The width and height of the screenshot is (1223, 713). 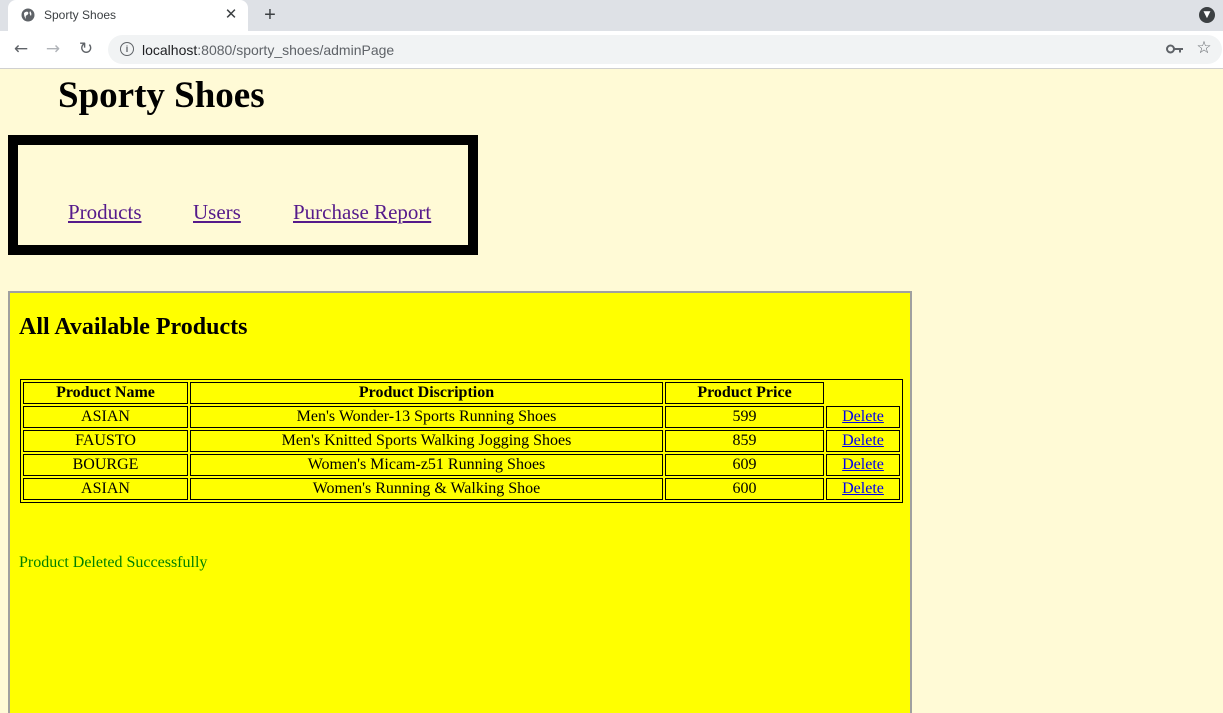 I want to click on new-tab-icon: +, so click(x=270, y=15).